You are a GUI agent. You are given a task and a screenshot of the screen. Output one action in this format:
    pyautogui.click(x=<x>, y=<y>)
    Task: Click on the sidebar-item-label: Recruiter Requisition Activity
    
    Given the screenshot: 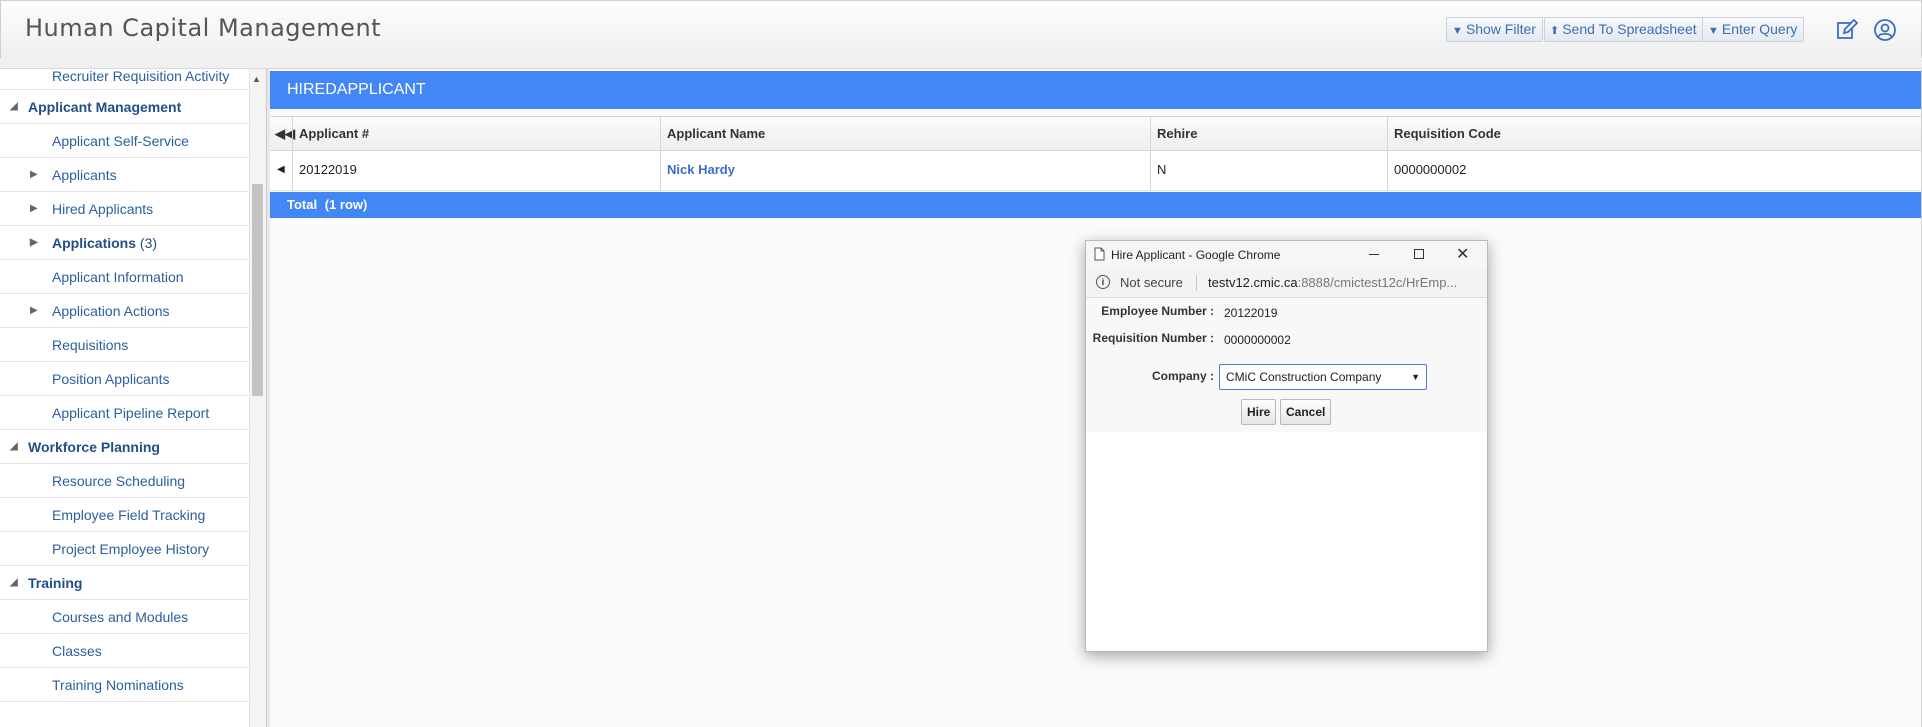 What is the action you would take?
    pyautogui.click(x=141, y=76)
    